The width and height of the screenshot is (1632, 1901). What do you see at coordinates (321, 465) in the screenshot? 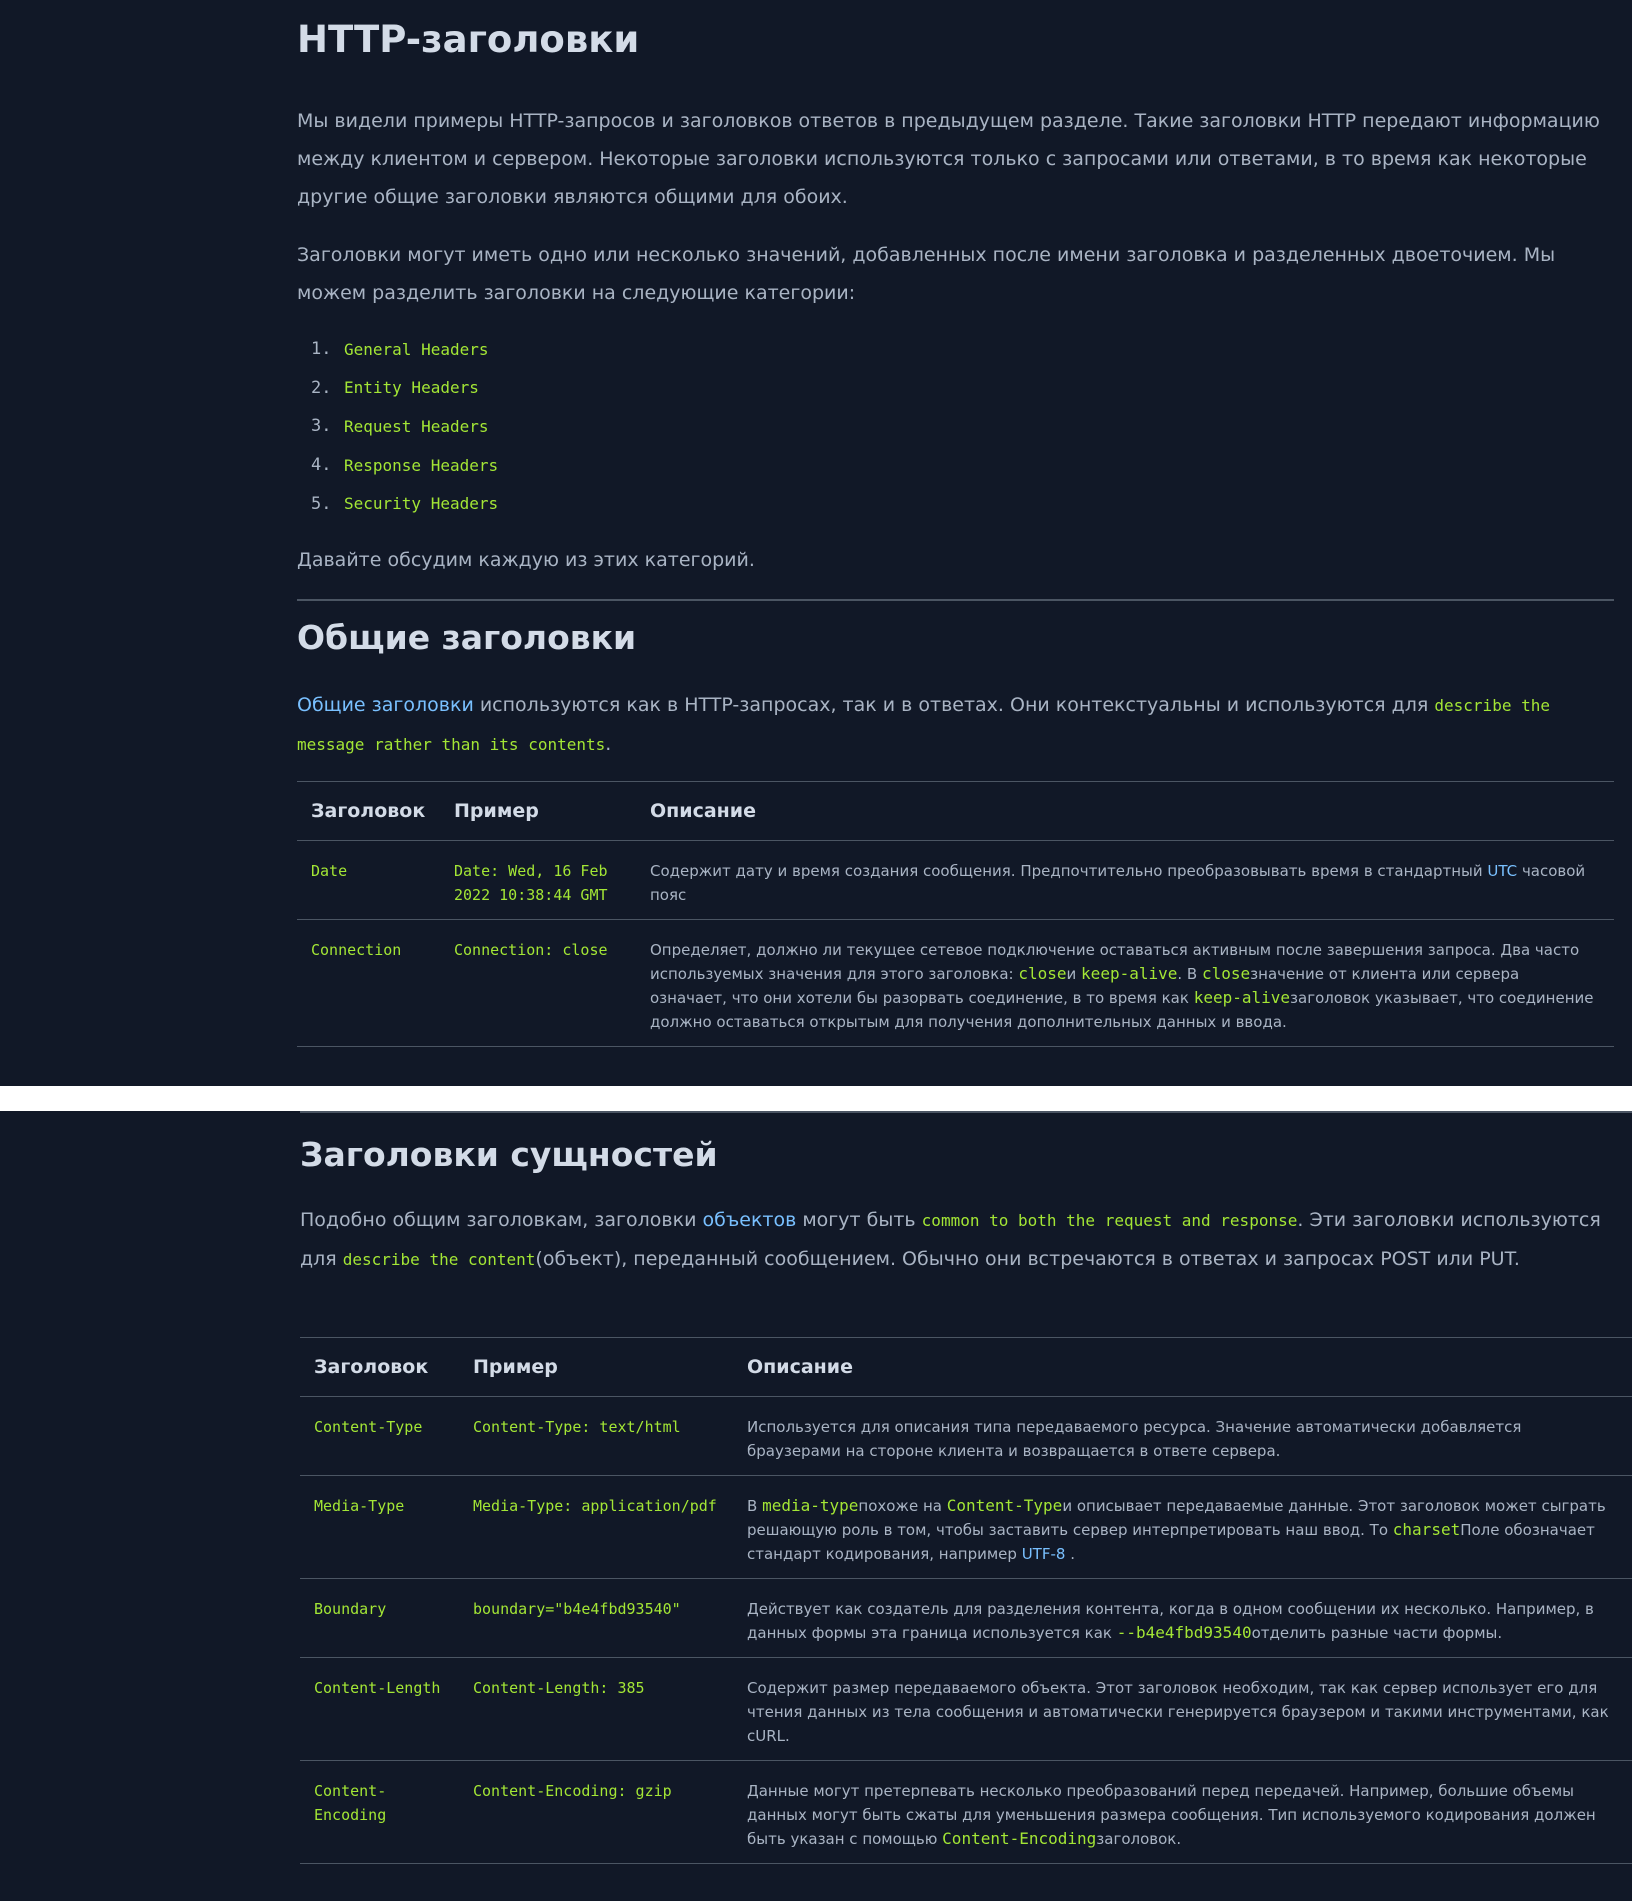
I see `list-number: 4.` at bounding box center [321, 465].